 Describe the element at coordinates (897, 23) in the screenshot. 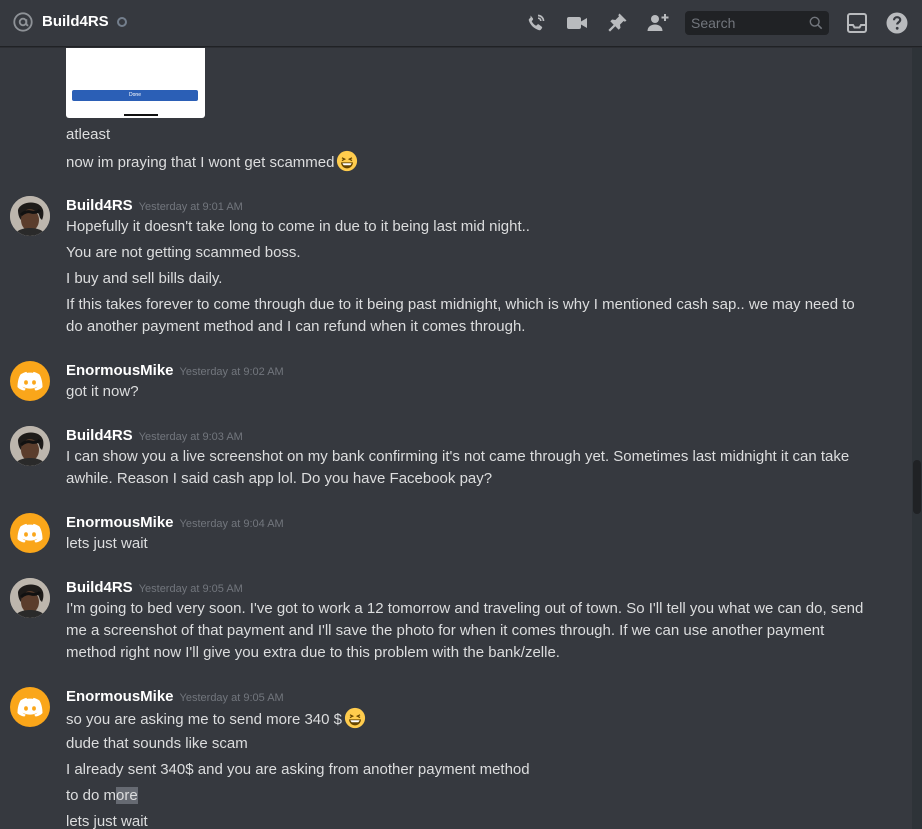

I see `help-icon` at that location.